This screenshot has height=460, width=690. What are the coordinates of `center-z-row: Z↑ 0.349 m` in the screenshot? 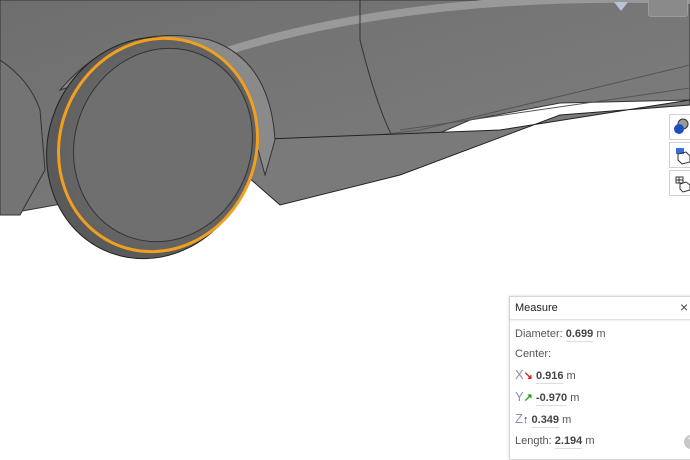 It's located at (543, 419).